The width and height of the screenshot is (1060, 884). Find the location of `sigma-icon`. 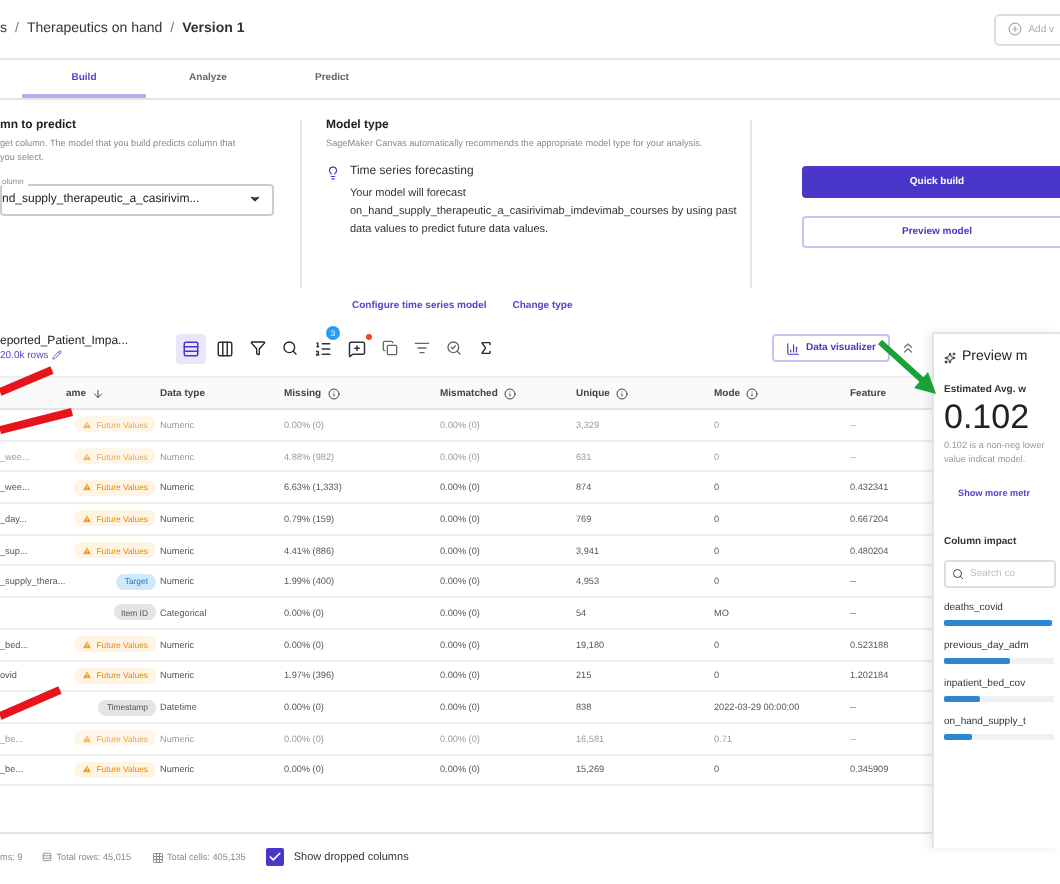

sigma-icon is located at coordinates (486, 348).